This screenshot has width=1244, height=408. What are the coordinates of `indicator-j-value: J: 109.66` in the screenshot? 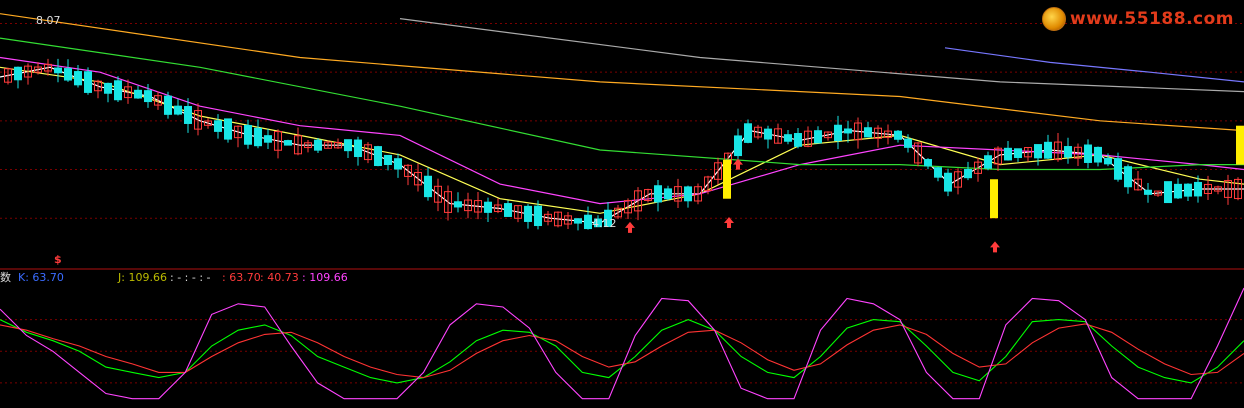 It's located at (142, 277).